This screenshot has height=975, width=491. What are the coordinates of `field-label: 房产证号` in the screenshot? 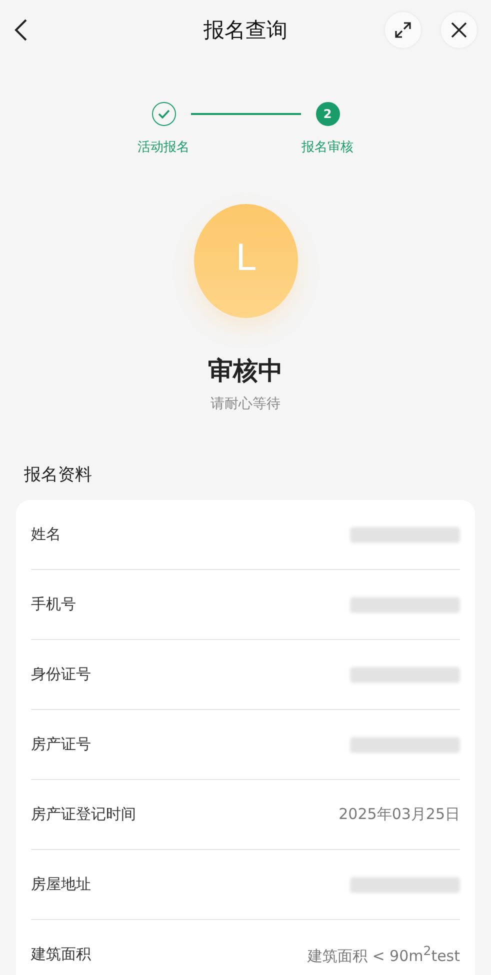 It's located at (61, 744).